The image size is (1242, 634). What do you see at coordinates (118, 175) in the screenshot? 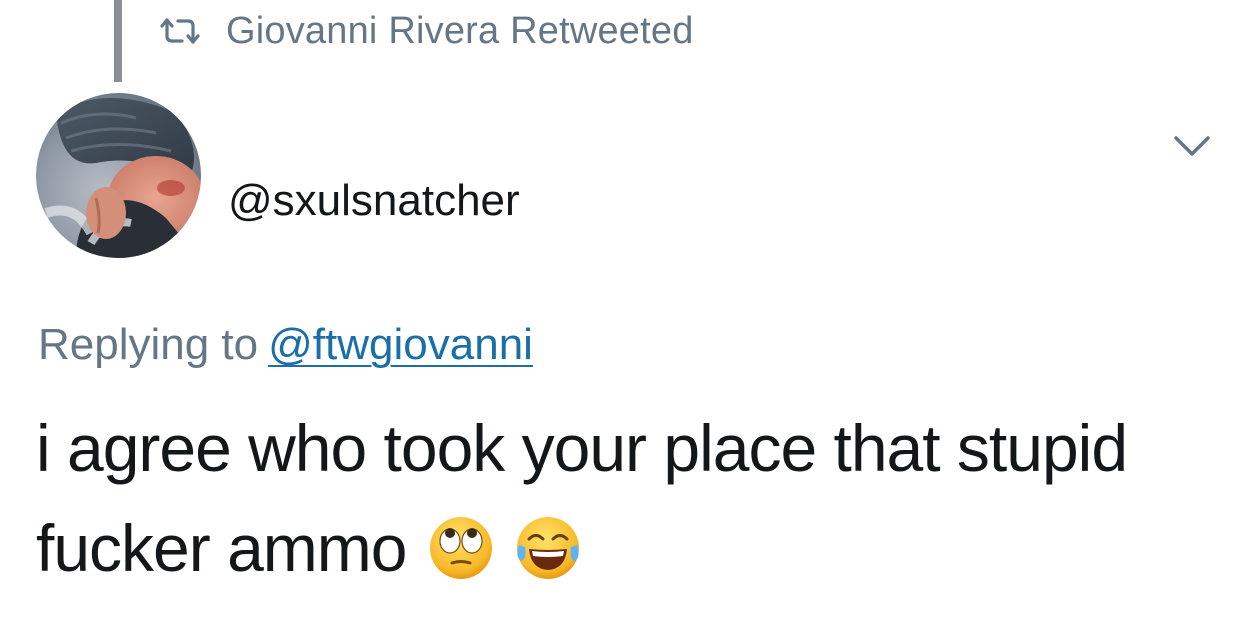
I see `avatar` at bounding box center [118, 175].